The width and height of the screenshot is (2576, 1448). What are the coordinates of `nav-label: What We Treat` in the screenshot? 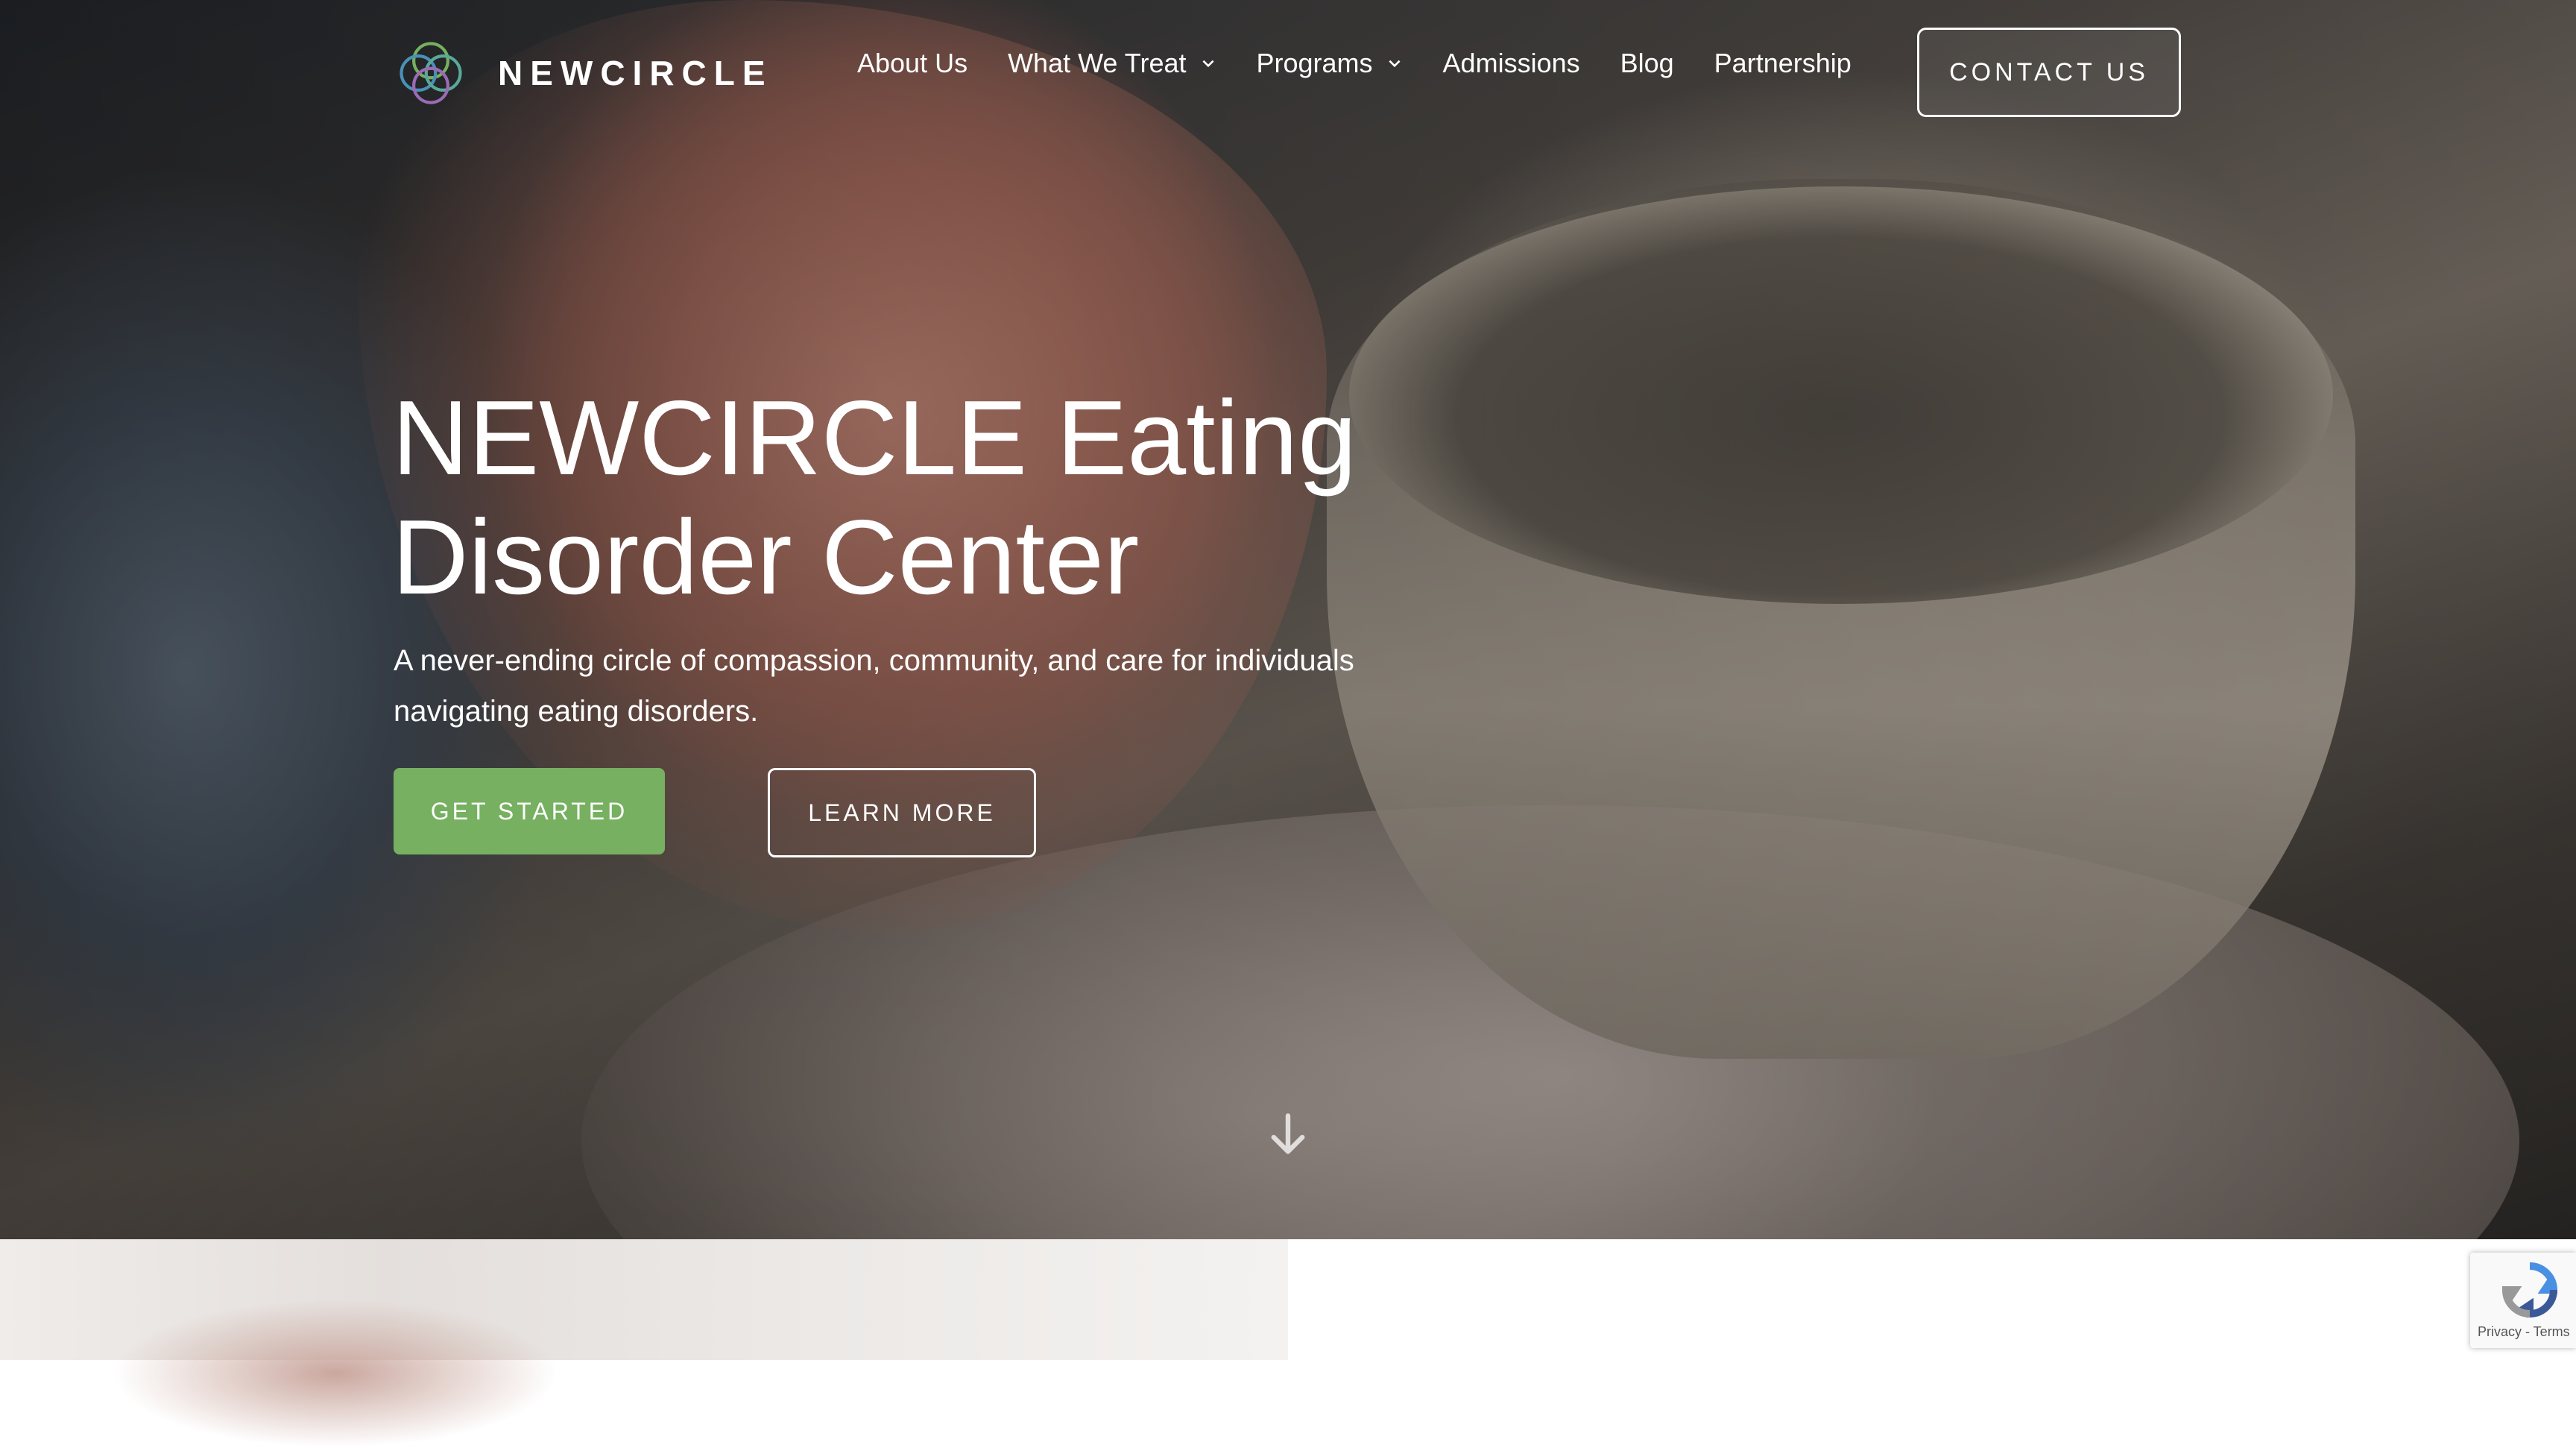 It's located at (1097, 63).